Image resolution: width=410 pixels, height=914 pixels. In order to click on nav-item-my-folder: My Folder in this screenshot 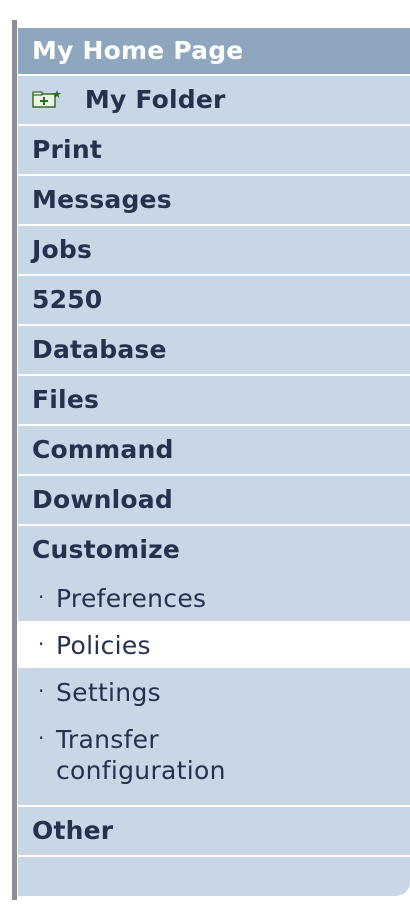, I will do `click(214, 101)`.